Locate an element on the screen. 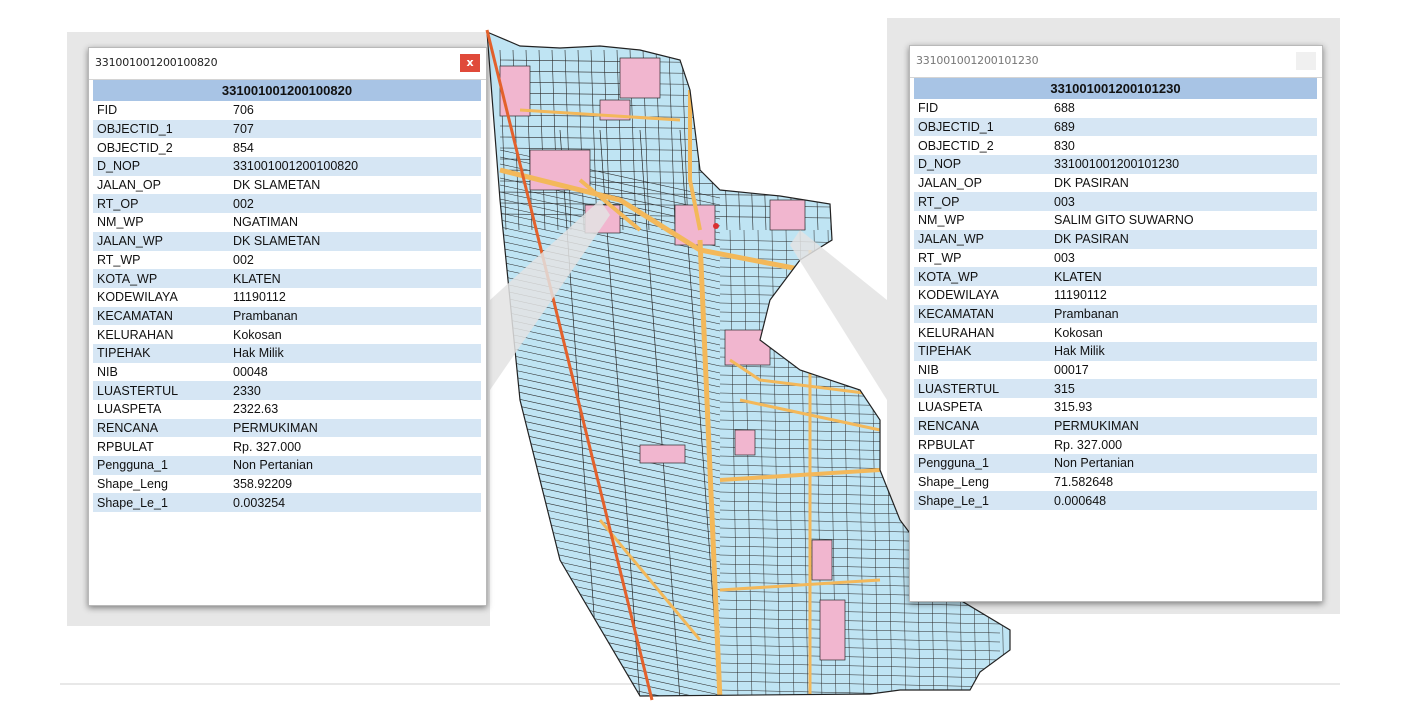 This screenshot has width=1412, height=718. attribute-value: 689 is located at coordinates (1183, 127).